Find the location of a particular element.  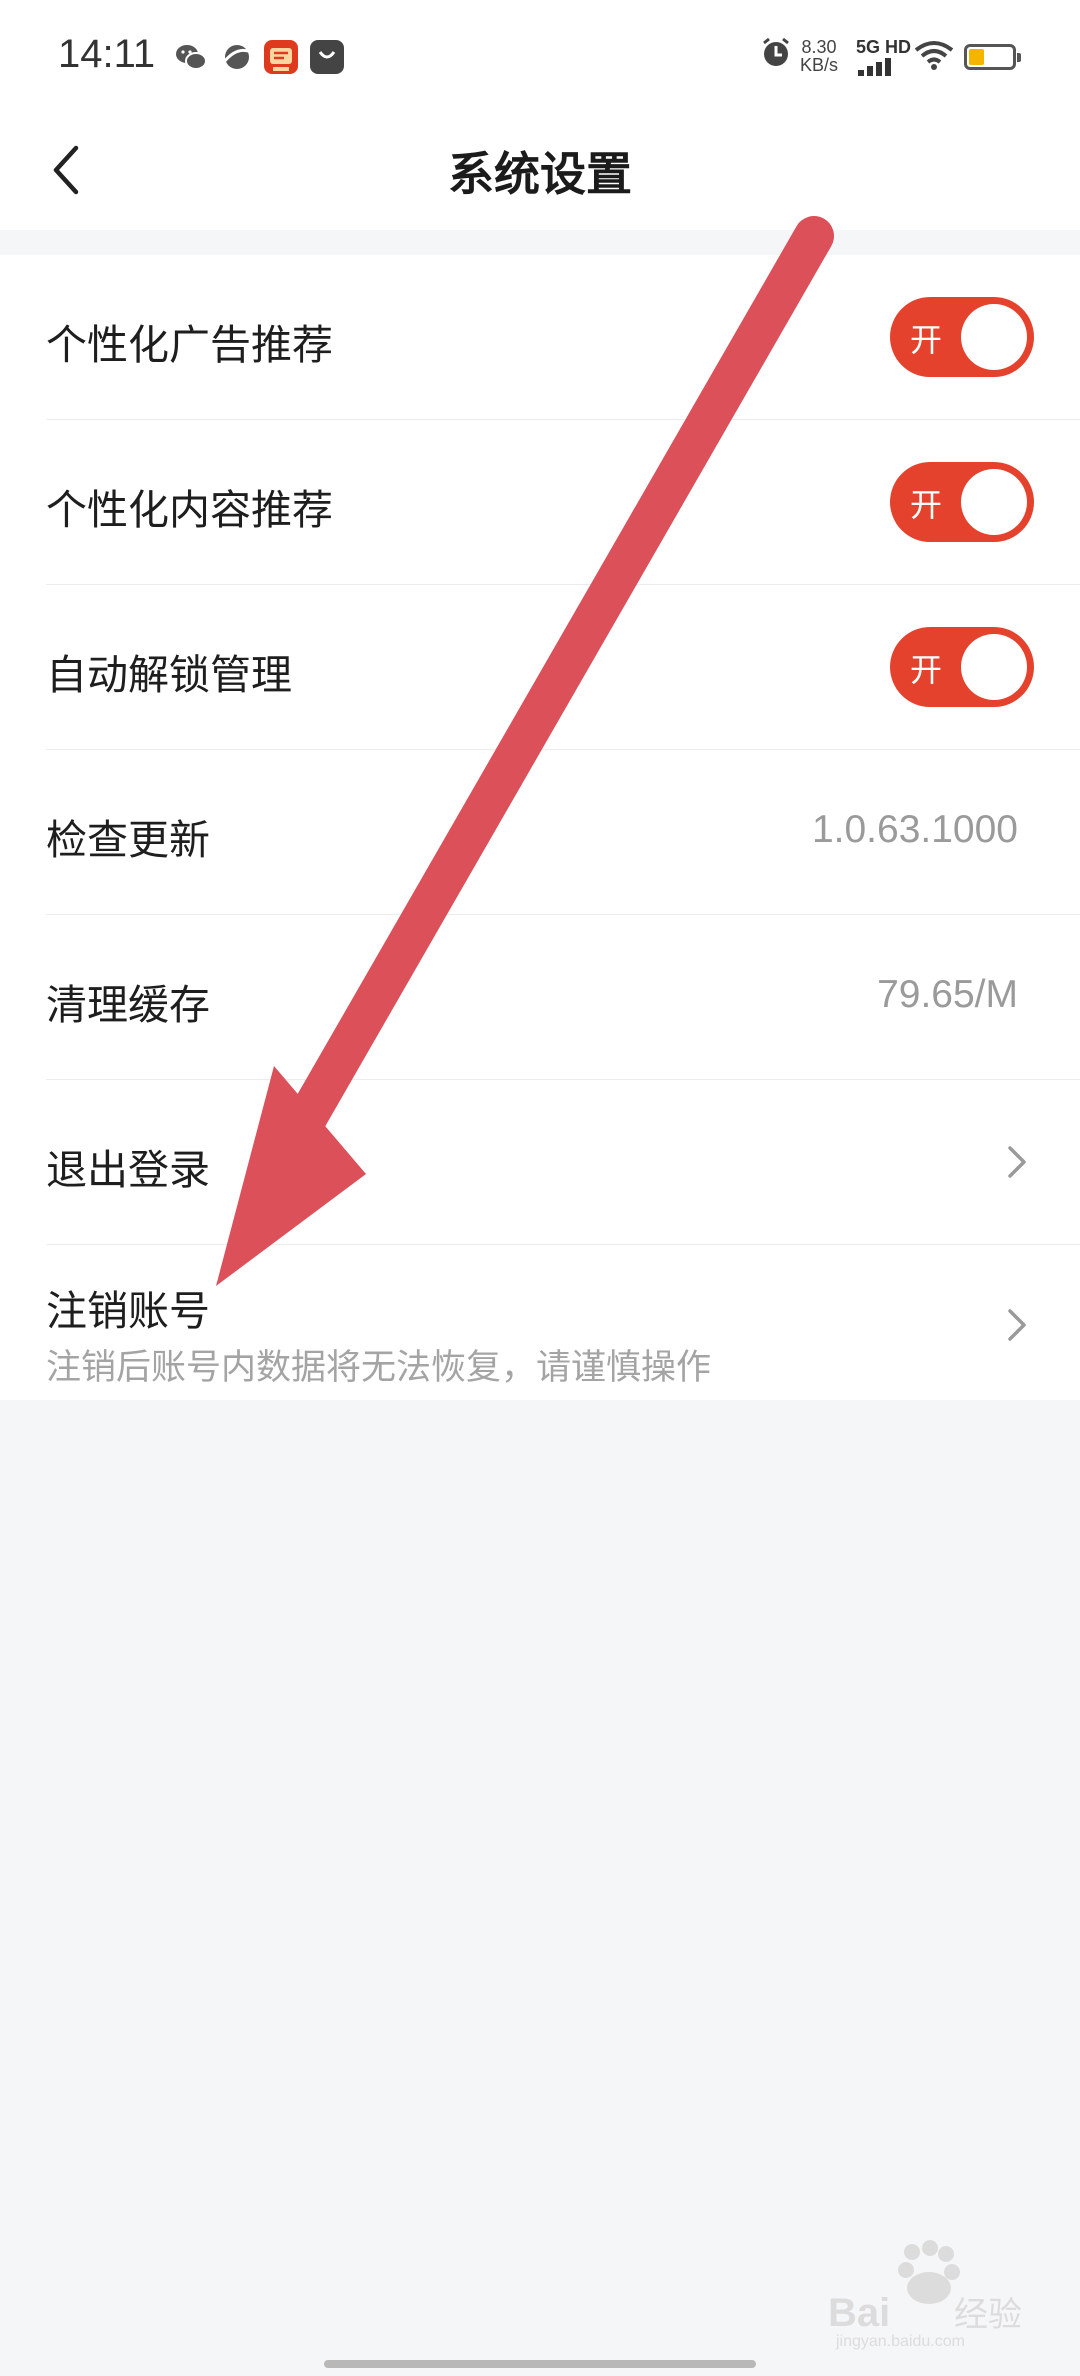

baidu-jingyan-watermark: Bai 经验 jingyan.baidu.com is located at coordinates (936, 2295).